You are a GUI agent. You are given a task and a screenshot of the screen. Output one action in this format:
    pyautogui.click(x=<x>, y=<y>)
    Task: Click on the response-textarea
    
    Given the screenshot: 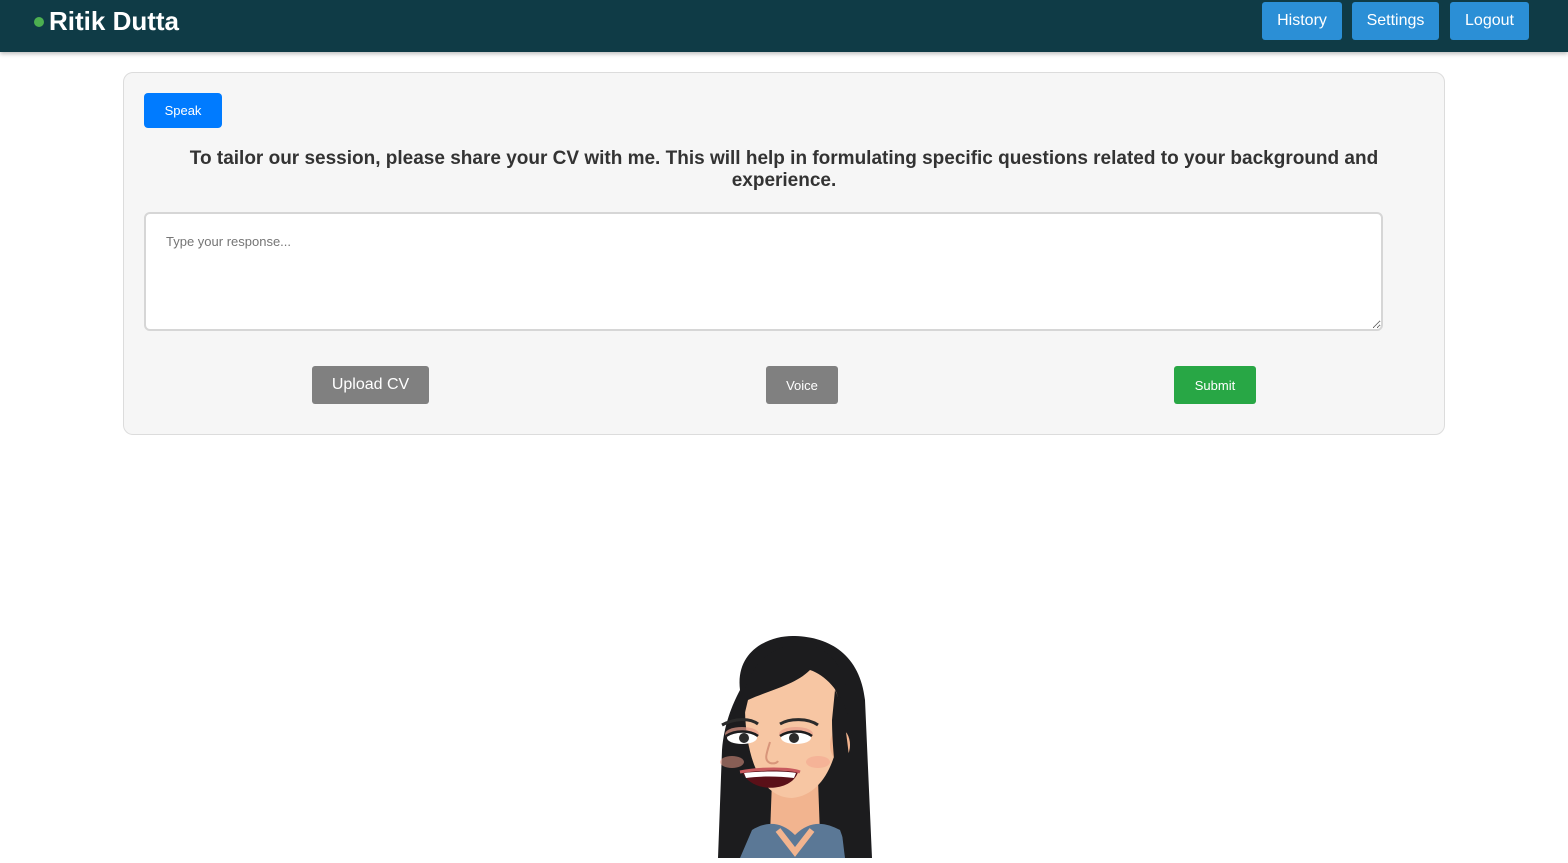 What is the action you would take?
    pyautogui.click(x=763, y=271)
    